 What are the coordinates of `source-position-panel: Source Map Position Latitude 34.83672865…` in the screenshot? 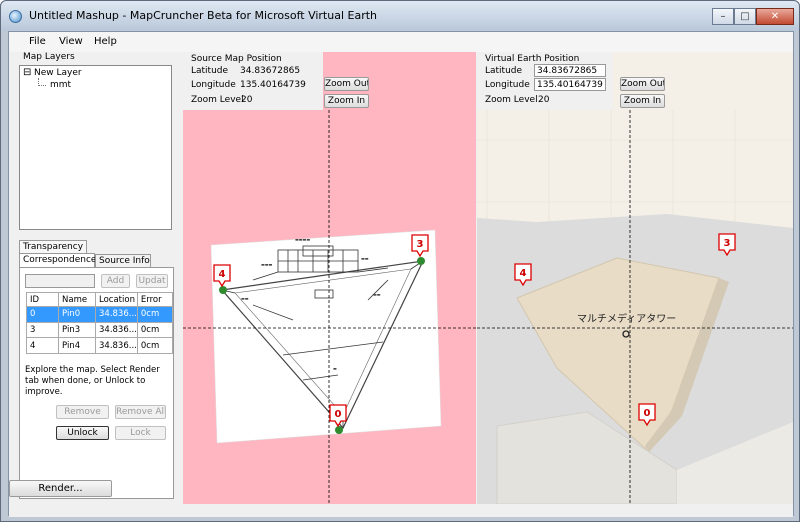 It's located at (253, 81).